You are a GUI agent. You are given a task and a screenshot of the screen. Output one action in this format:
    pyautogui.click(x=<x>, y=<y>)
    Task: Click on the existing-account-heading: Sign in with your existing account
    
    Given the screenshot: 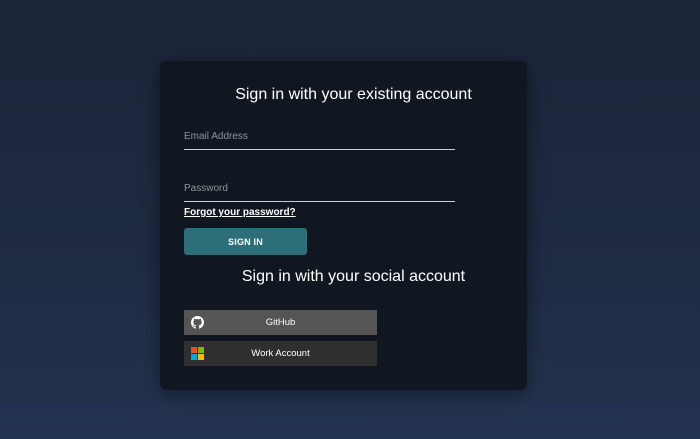 What is the action you would take?
    pyautogui.click(x=353, y=94)
    